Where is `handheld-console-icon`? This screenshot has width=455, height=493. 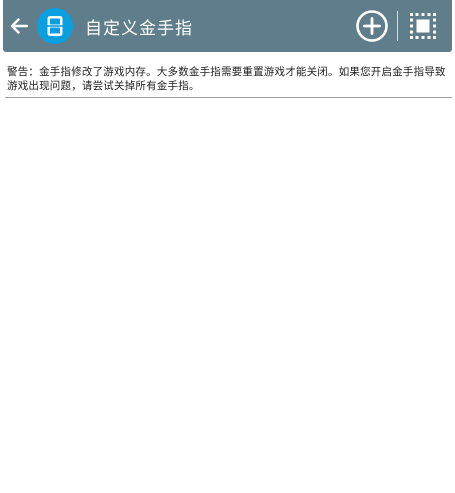 handheld-console-icon is located at coordinates (55, 26).